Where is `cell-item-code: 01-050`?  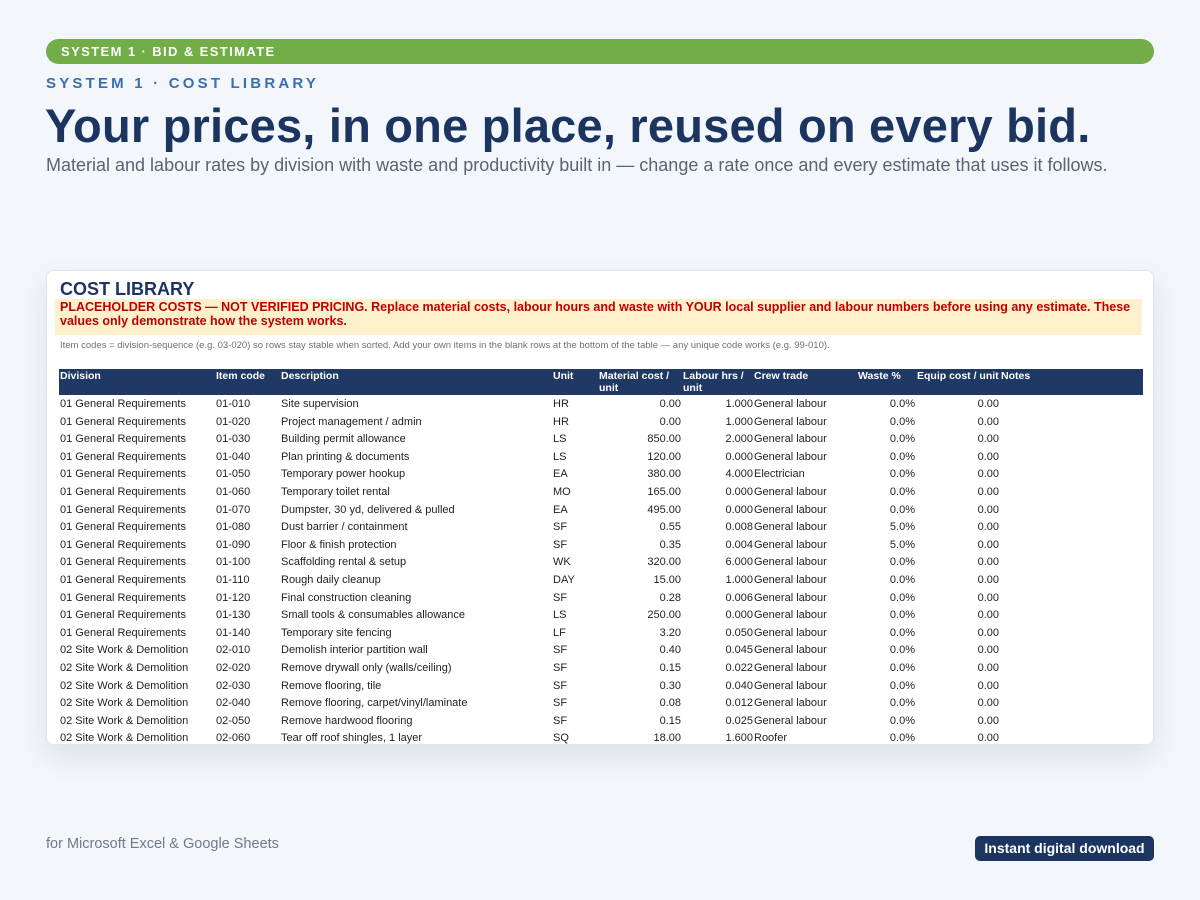
cell-item-code: 01-050 is located at coordinates (233, 475).